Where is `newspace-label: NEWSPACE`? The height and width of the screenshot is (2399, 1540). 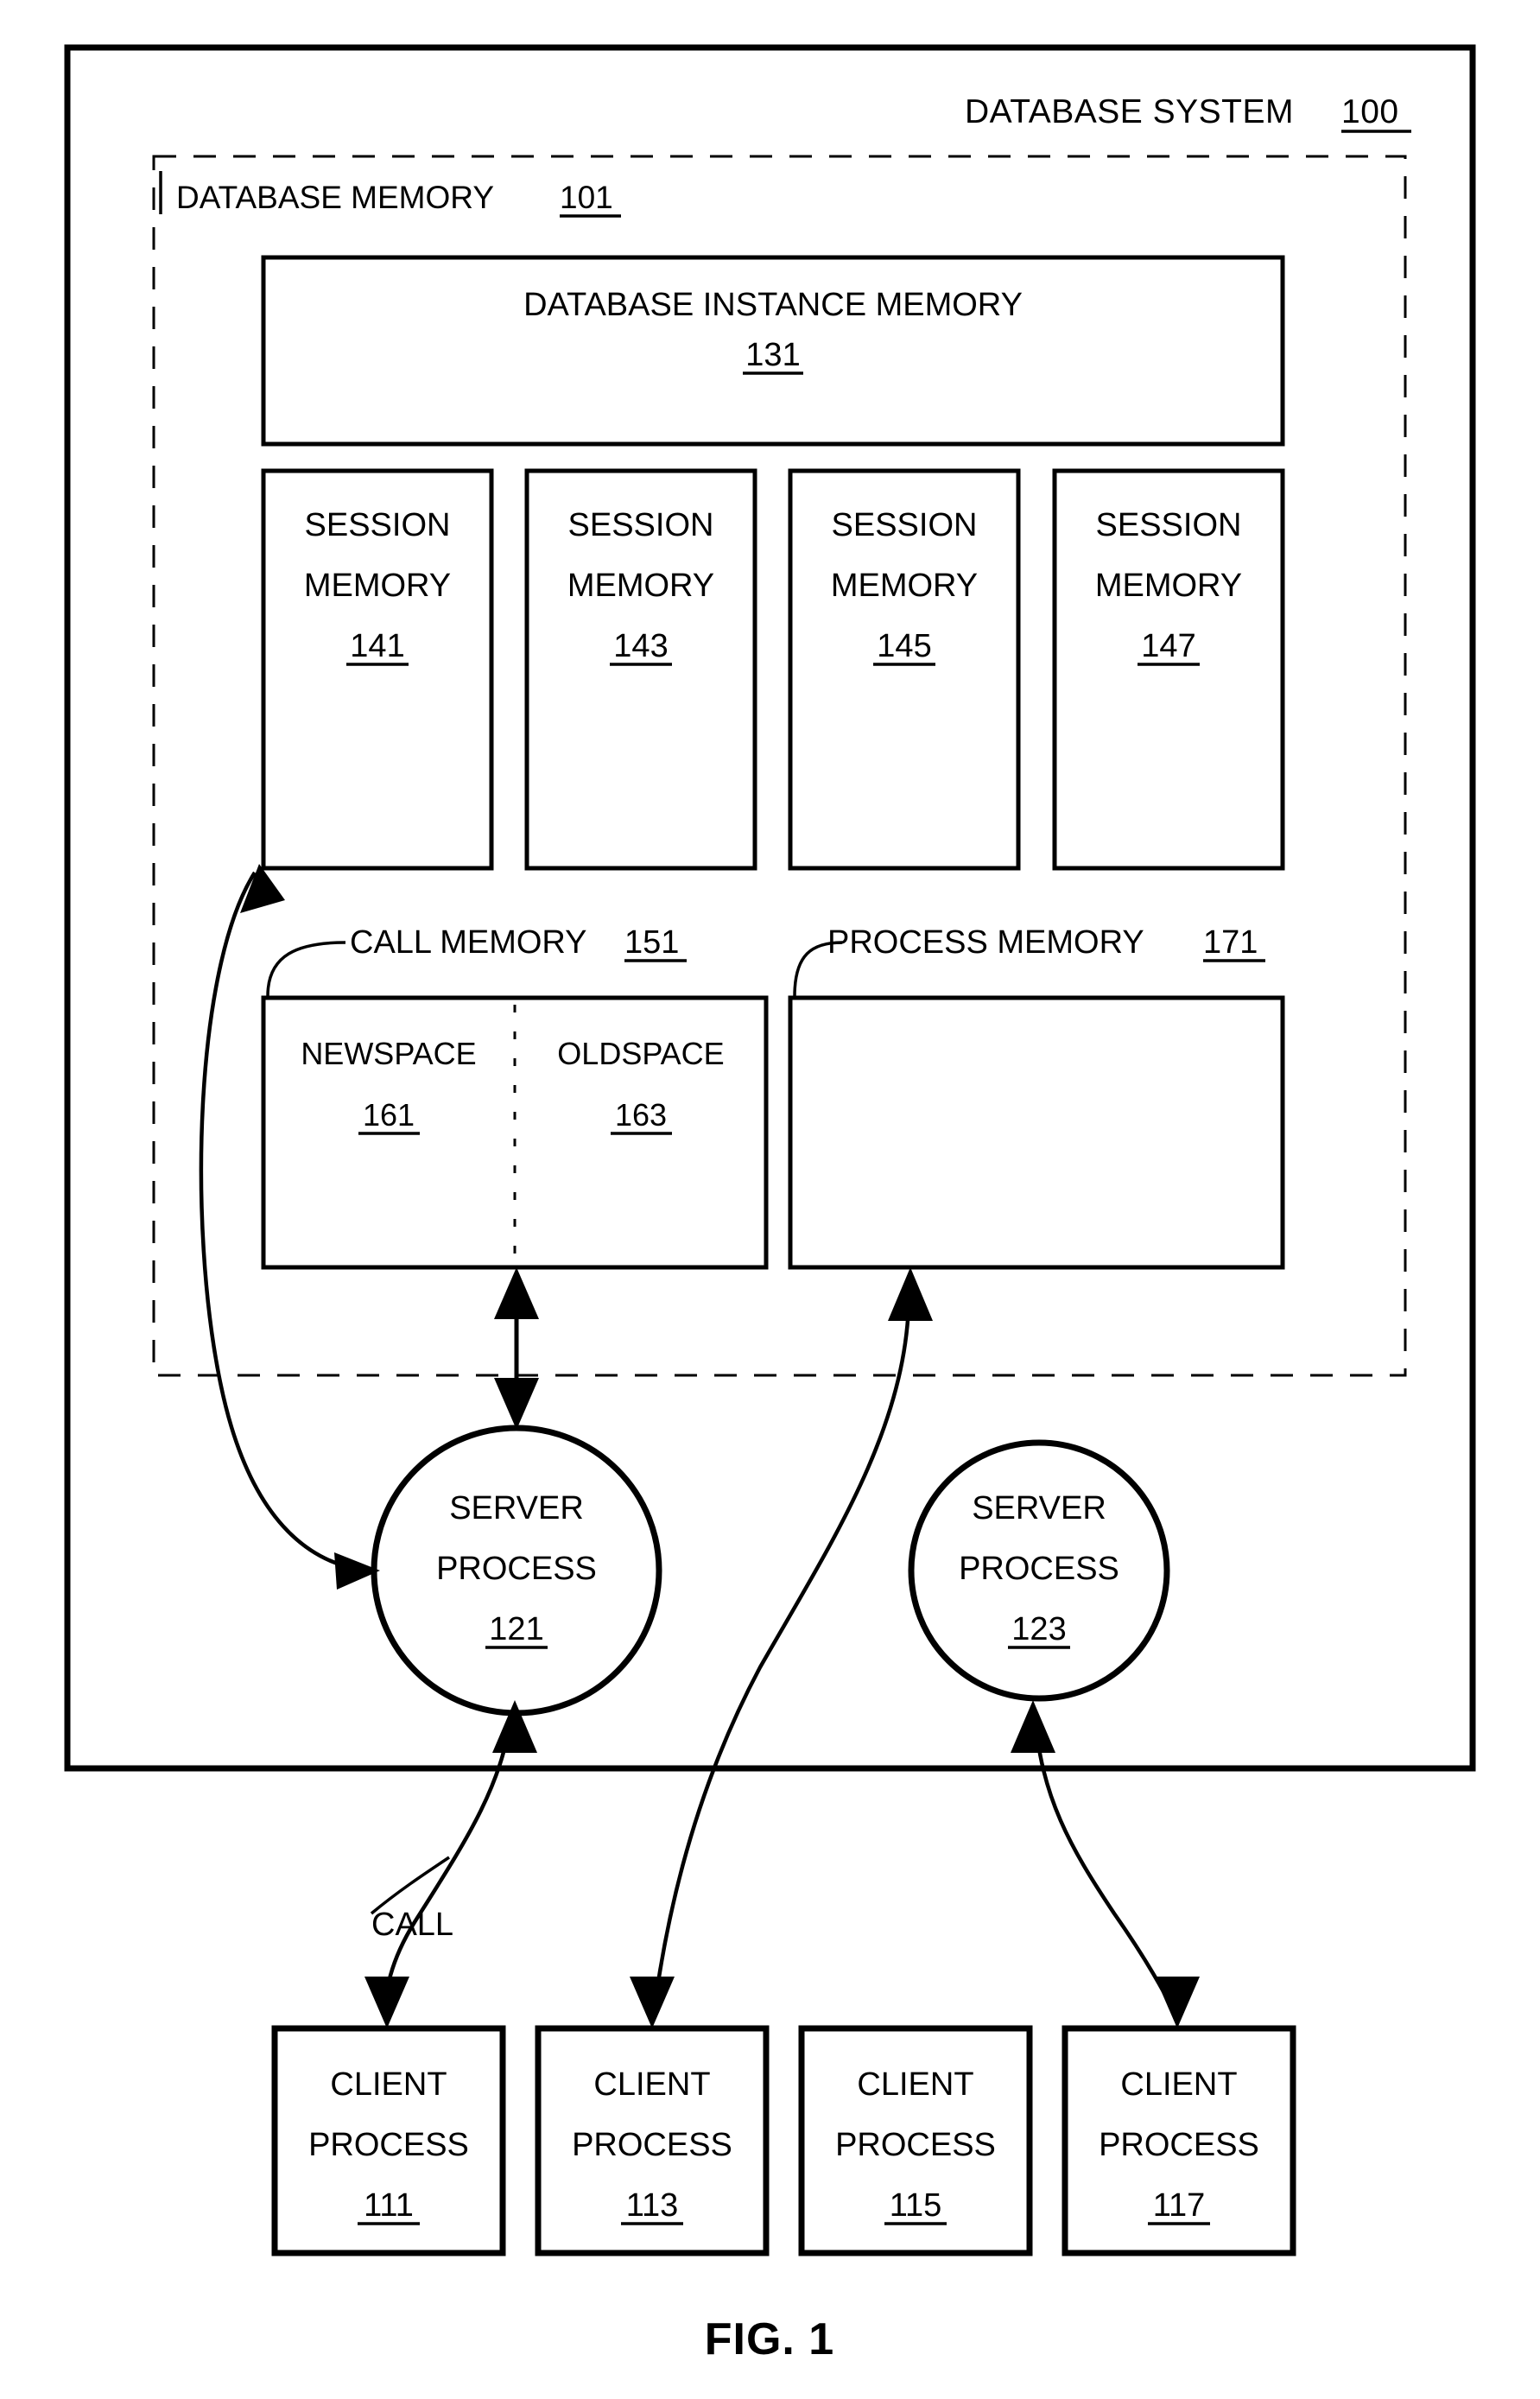
newspace-label: NEWSPACE is located at coordinates (388, 1053).